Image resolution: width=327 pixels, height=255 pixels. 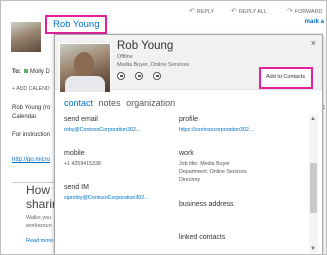 I want to click on linked-contacts-label: linked contacts, so click(x=202, y=237).